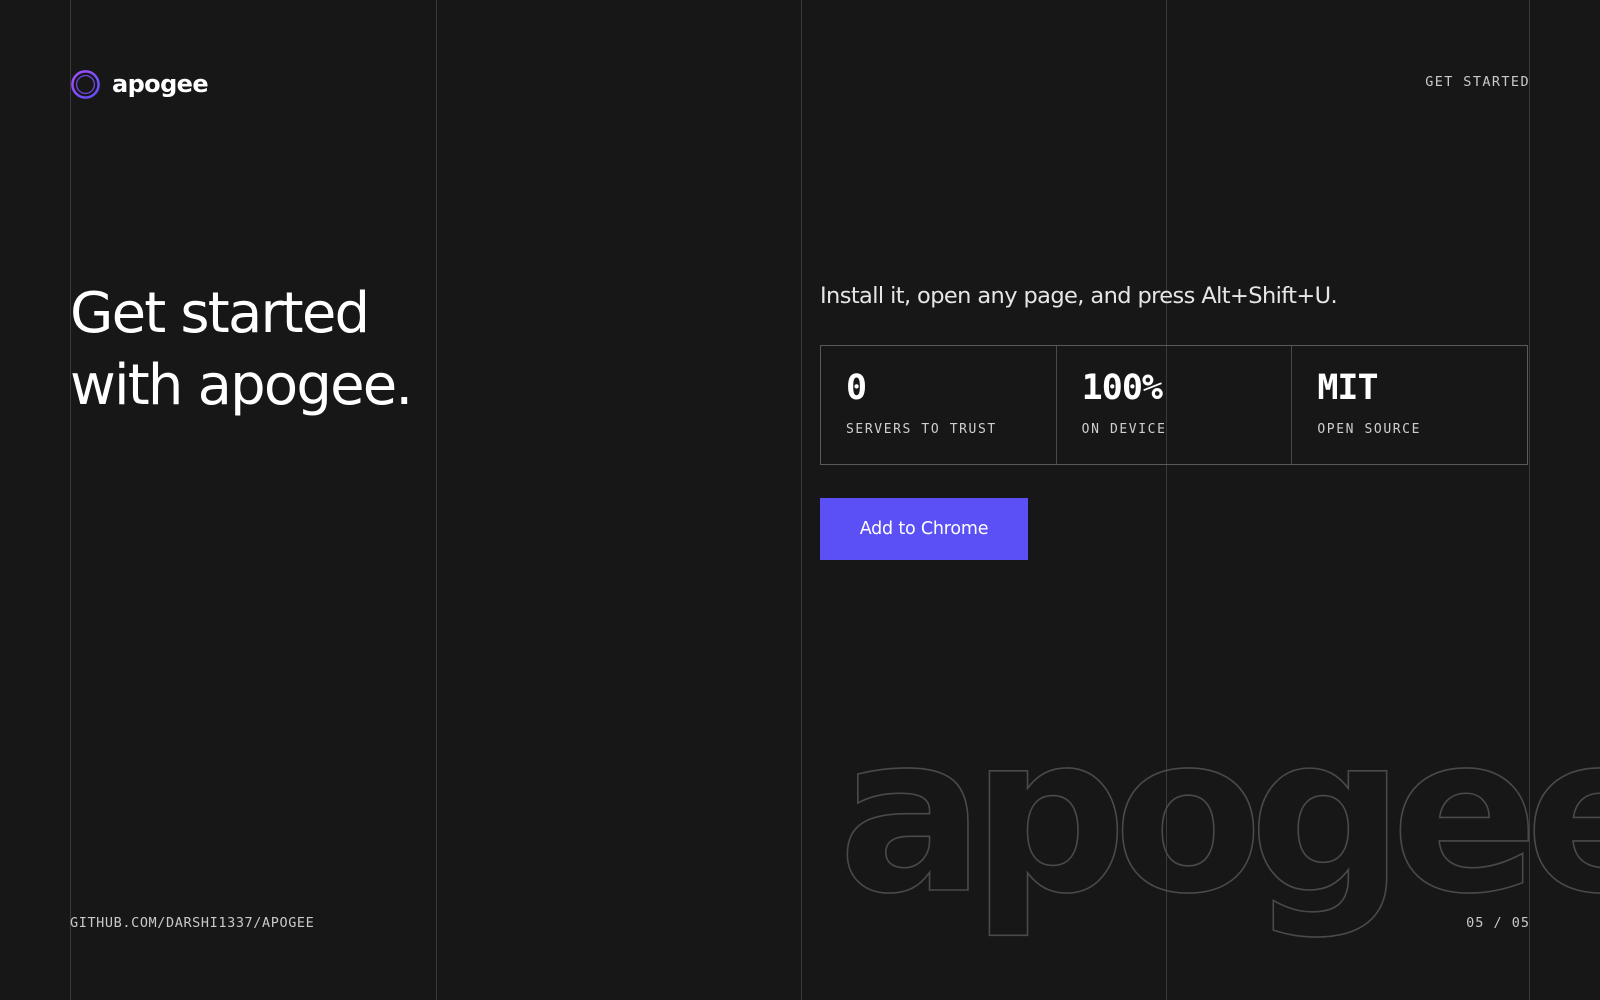  I want to click on stat-label: OPEN SOURCE, so click(1369, 429).